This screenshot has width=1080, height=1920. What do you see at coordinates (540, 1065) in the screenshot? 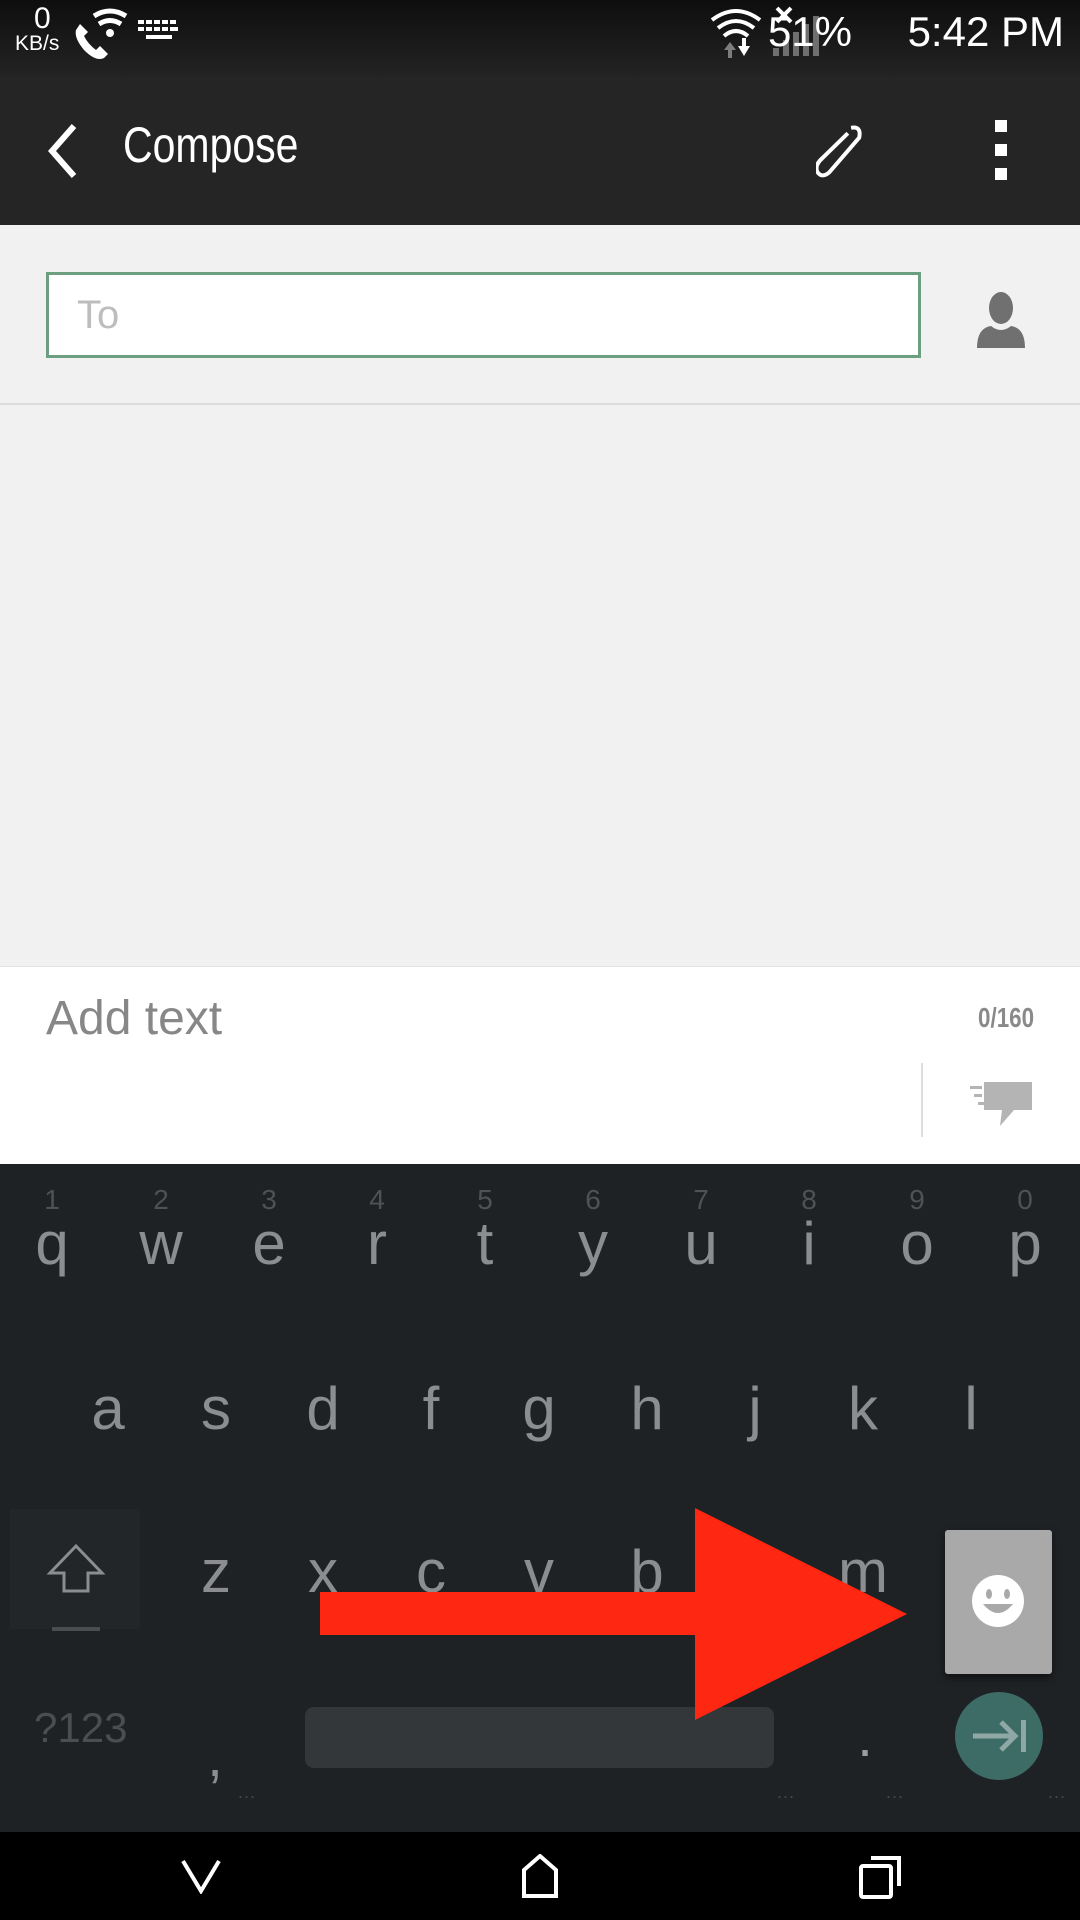
I see `compose-bar: Add text 0/160` at bounding box center [540, 1065].